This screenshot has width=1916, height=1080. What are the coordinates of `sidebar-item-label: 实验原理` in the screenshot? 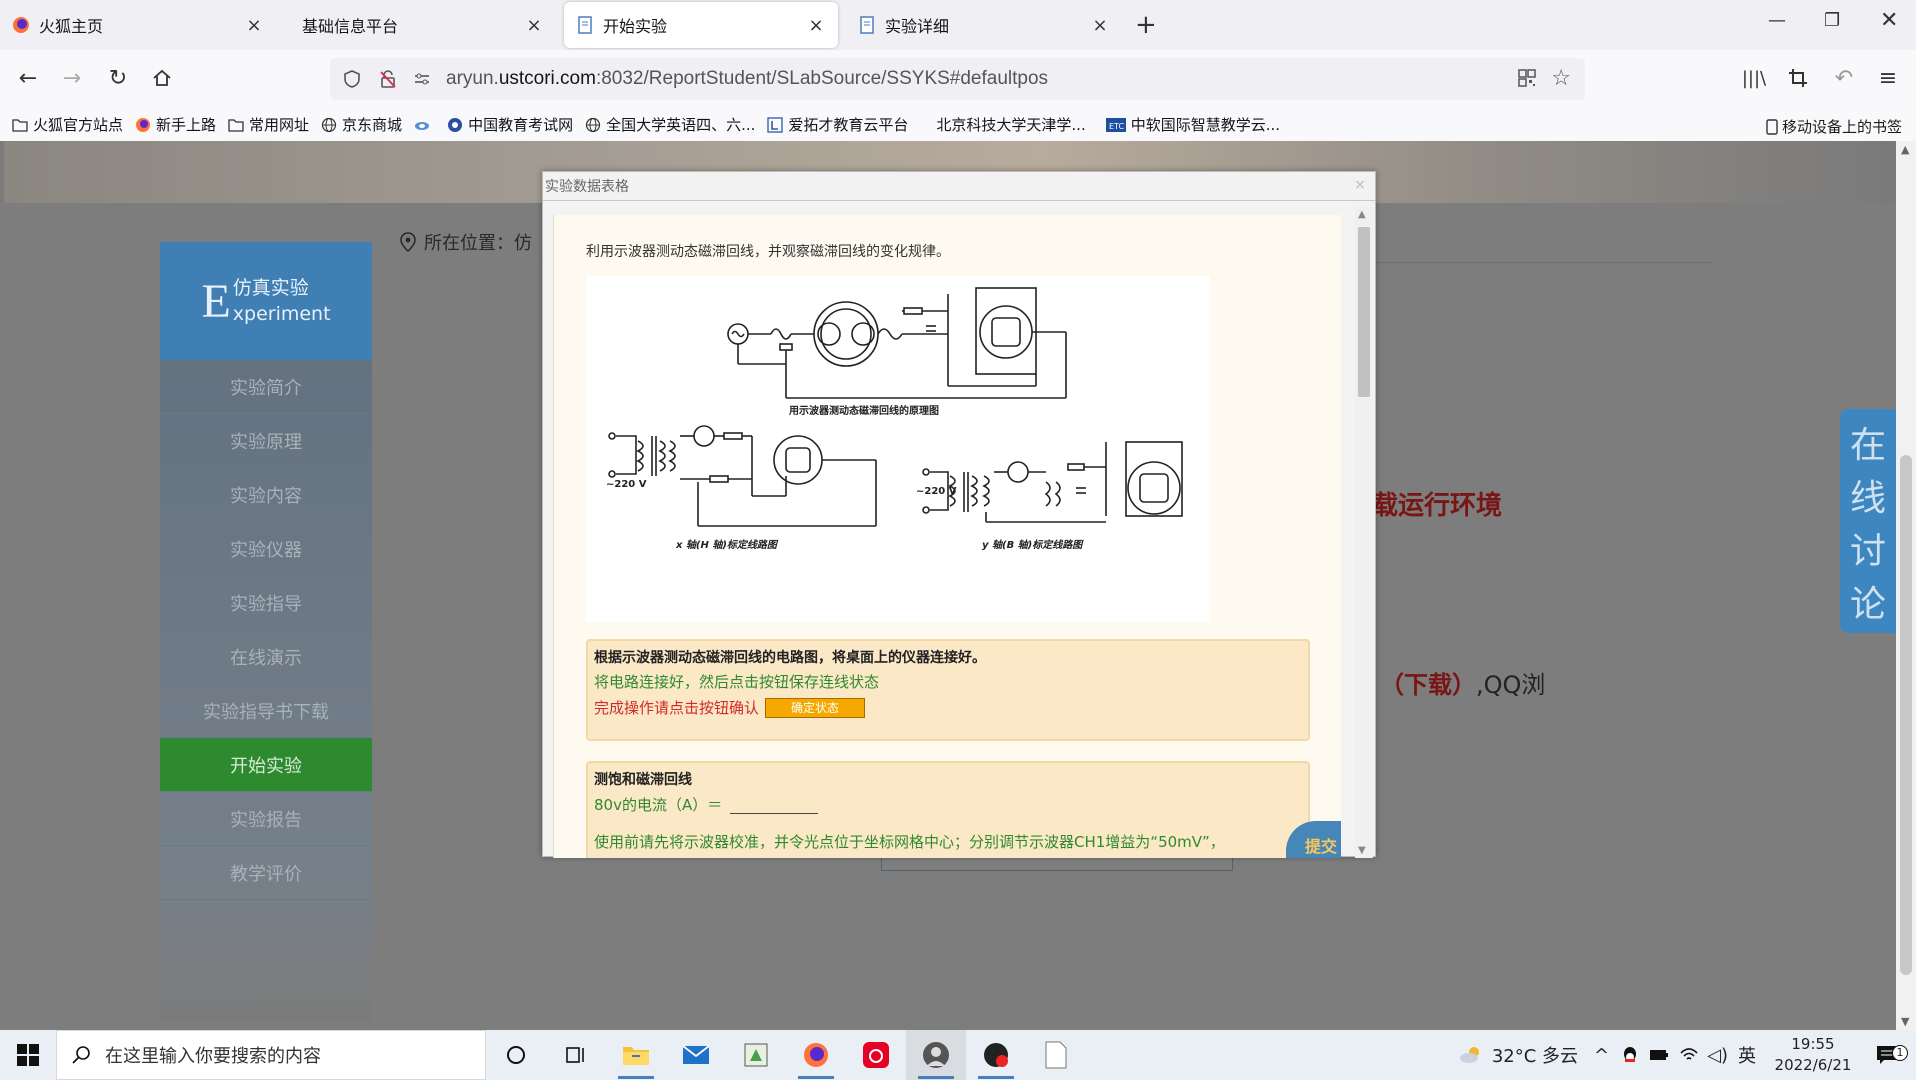 It's located at (266, 442).